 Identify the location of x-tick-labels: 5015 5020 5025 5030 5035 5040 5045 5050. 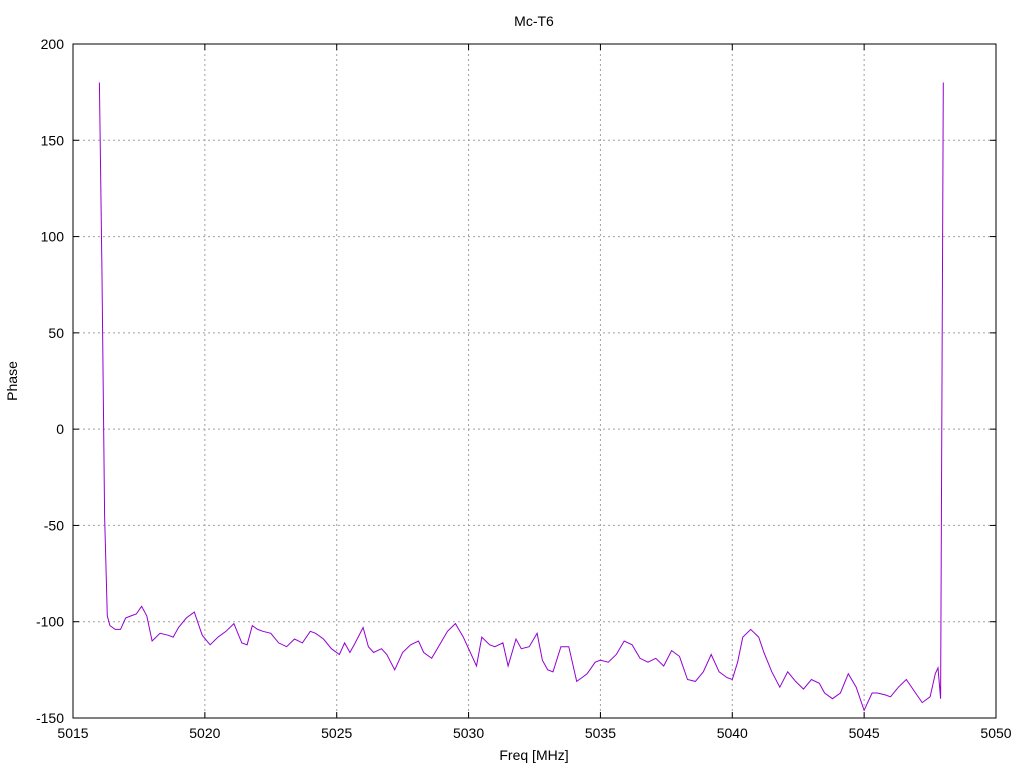
(534, 733).